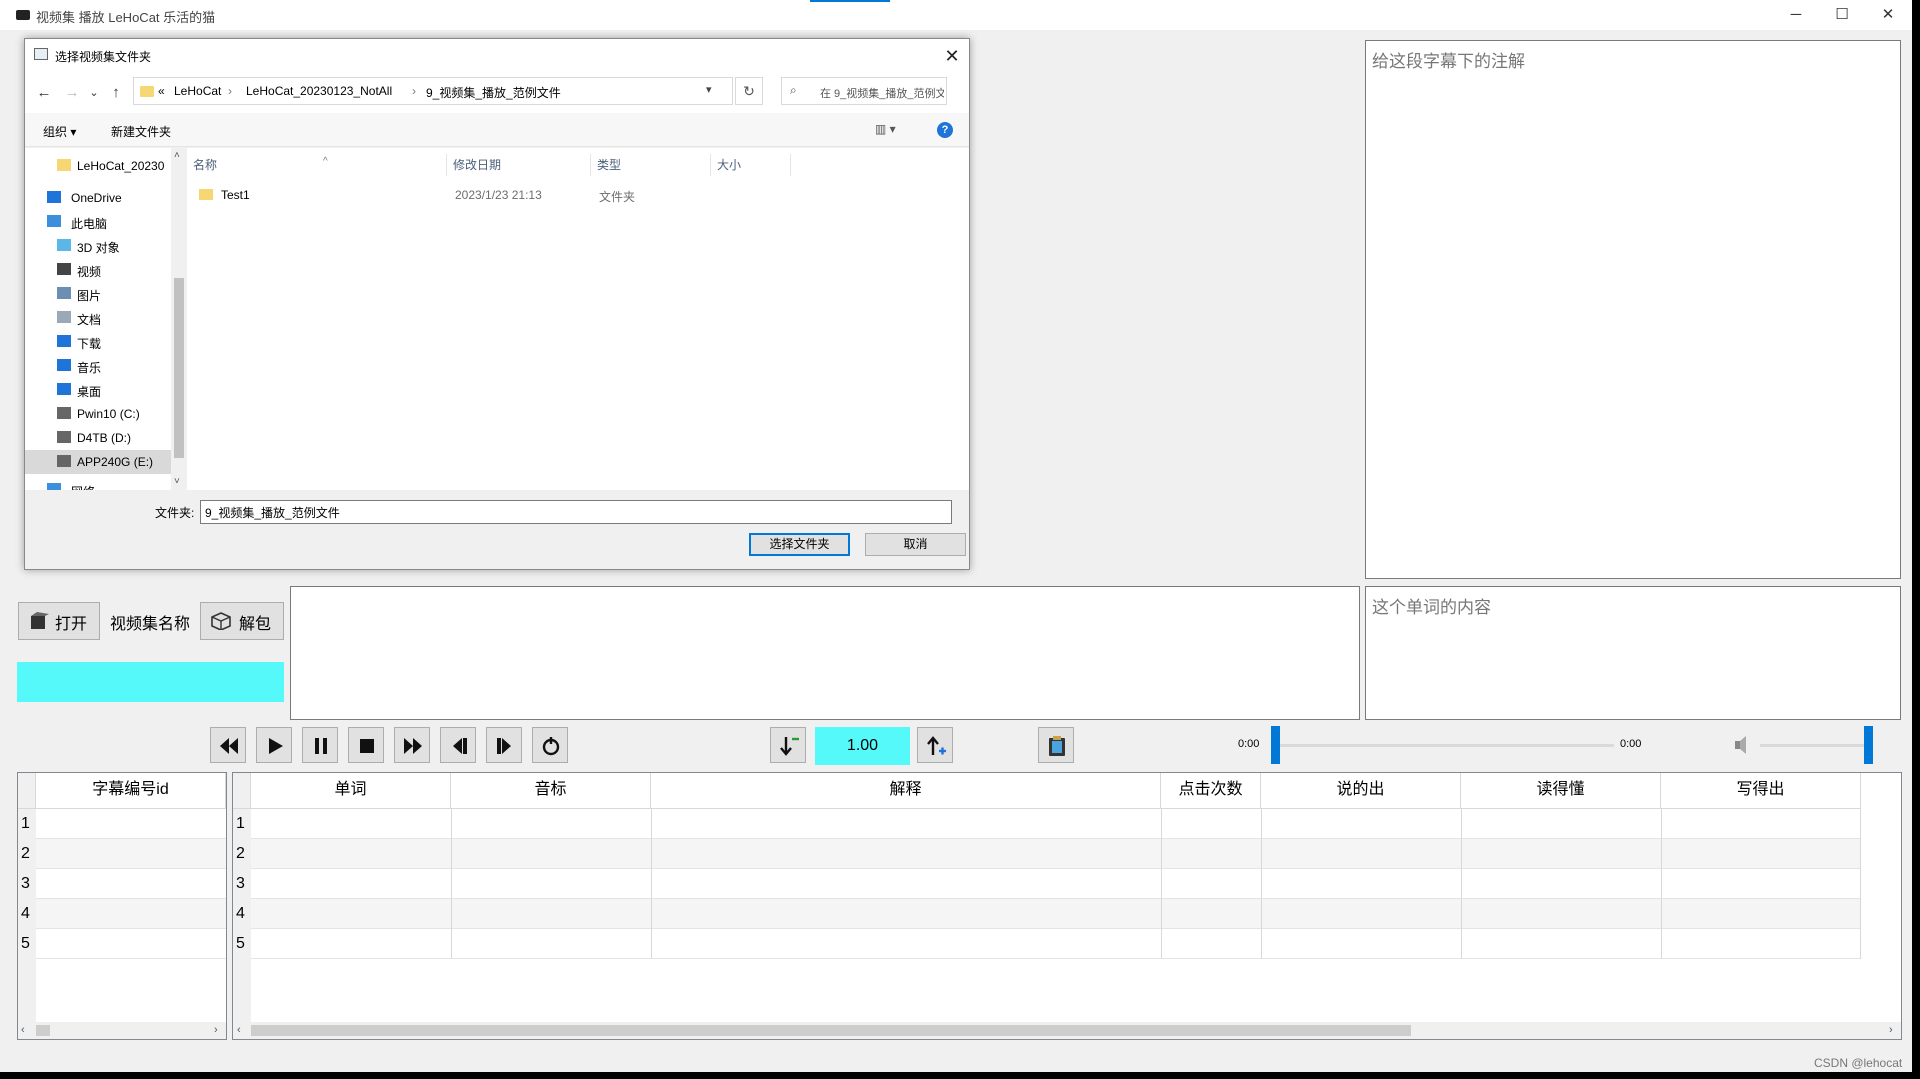 The height and width of the screenshot is (1079, 1920). I want to click on column-header: 写得出, so click(1761, 791).